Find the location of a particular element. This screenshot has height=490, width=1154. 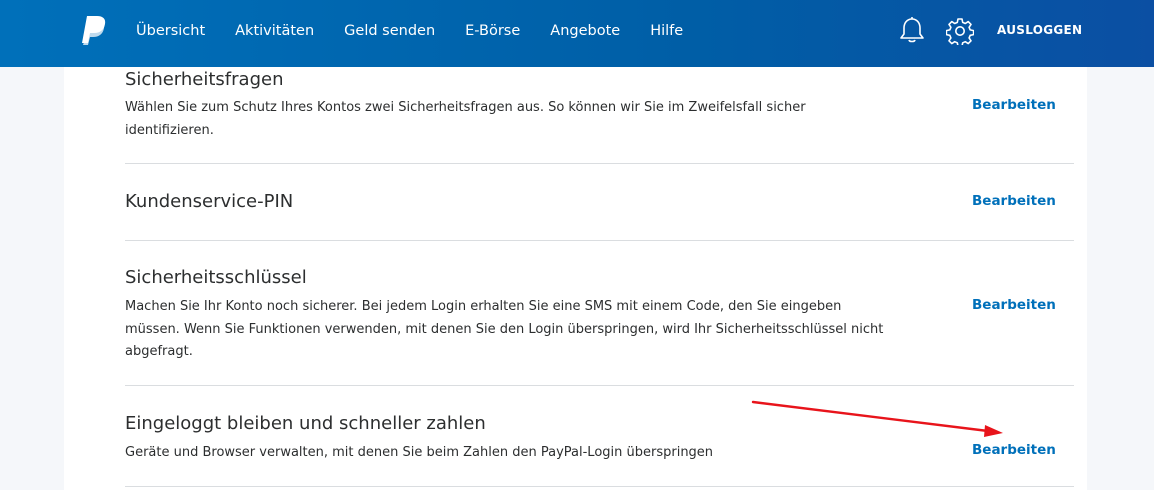

section-title: Sicherheitsschlüssel is located at coordinates (216, 277).